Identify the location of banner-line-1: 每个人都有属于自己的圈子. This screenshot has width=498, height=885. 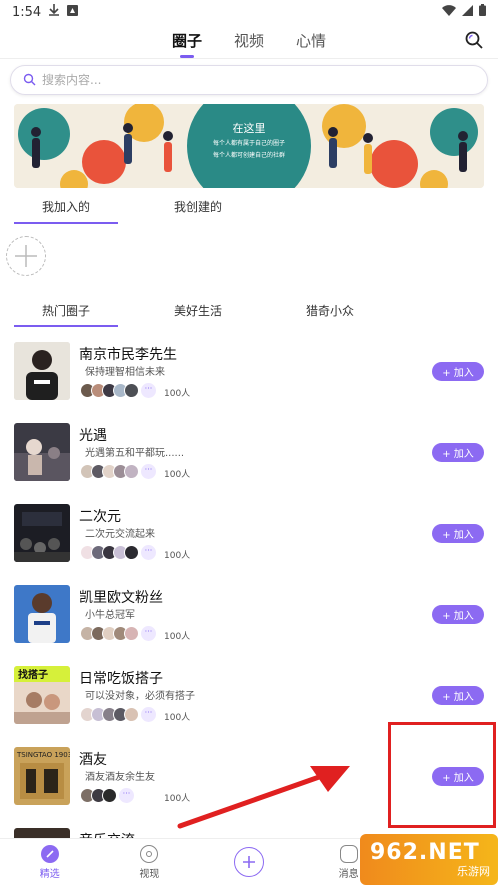
(248, 143).